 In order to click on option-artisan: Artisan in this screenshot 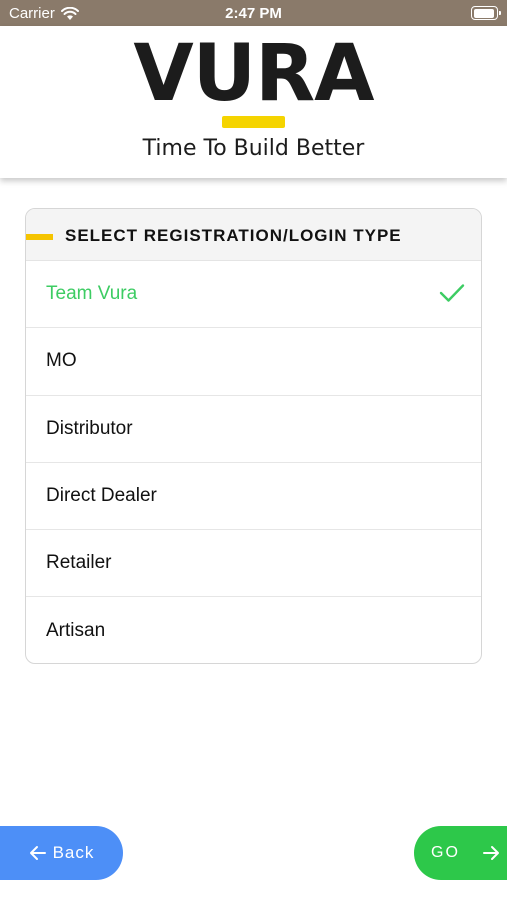, I will do `click(253, 630)`.